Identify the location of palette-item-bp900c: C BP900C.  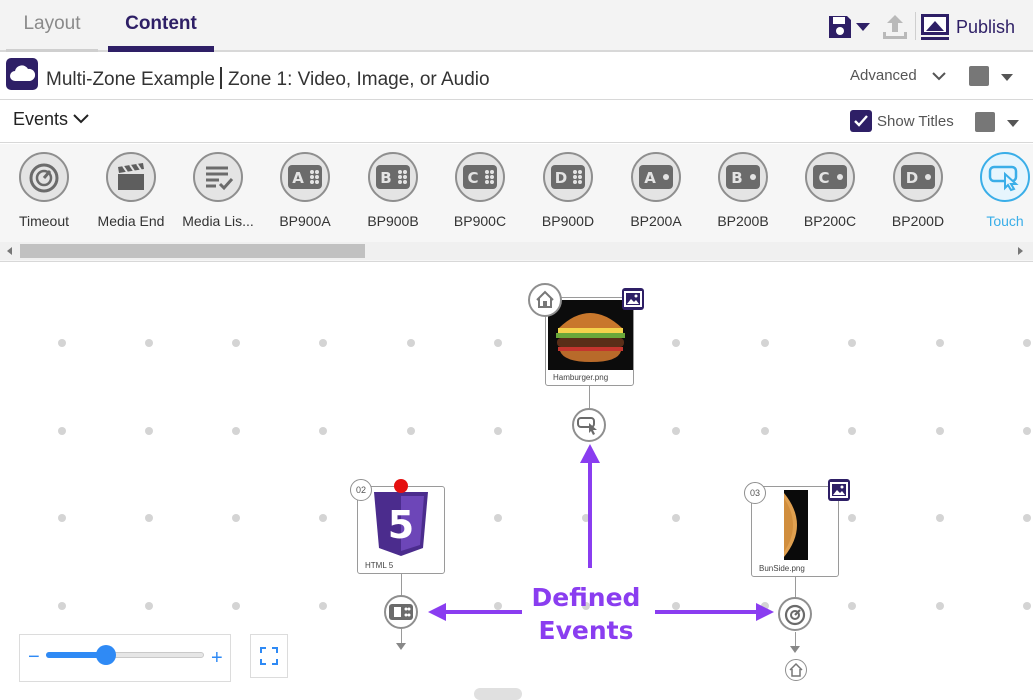
(480, 197).